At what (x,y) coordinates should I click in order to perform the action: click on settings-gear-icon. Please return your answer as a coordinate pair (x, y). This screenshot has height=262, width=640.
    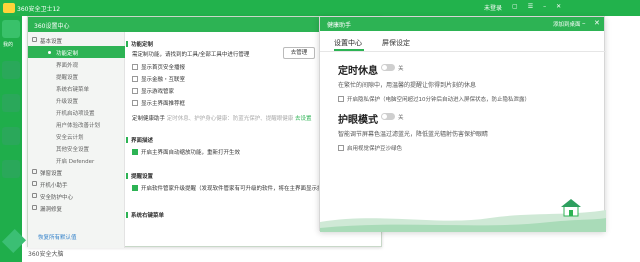
    Looking at the image, I should click on (34, 39).